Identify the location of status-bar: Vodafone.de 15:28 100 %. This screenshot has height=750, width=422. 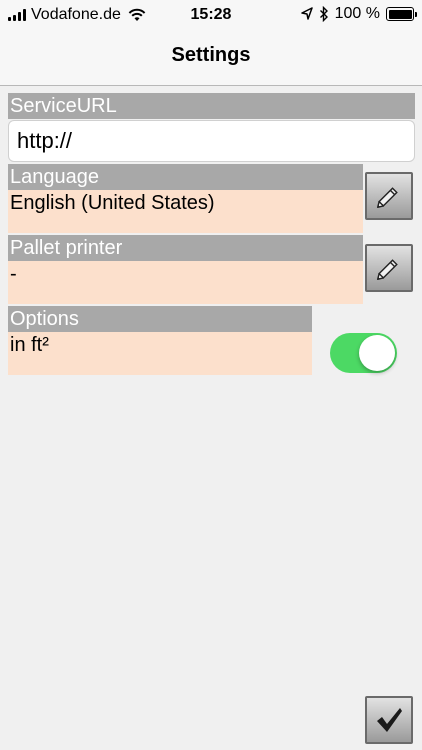
(211, 15).